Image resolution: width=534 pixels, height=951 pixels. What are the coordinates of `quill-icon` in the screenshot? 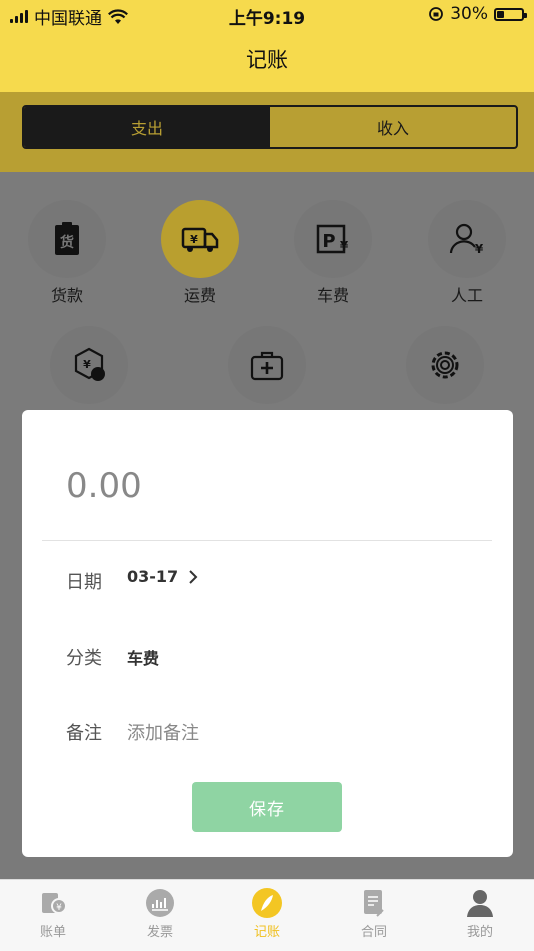 It's located at (267, 903).